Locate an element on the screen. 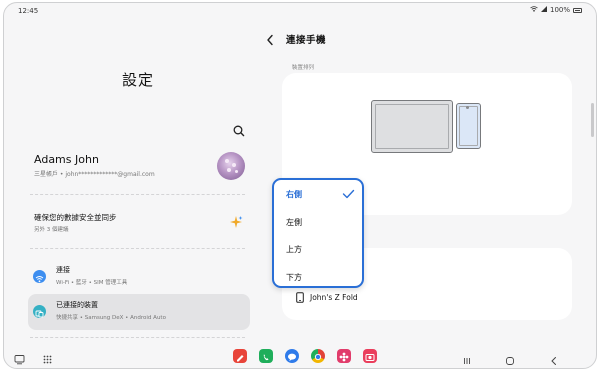  status-icons: 100% is located at coordinates (556, 10).